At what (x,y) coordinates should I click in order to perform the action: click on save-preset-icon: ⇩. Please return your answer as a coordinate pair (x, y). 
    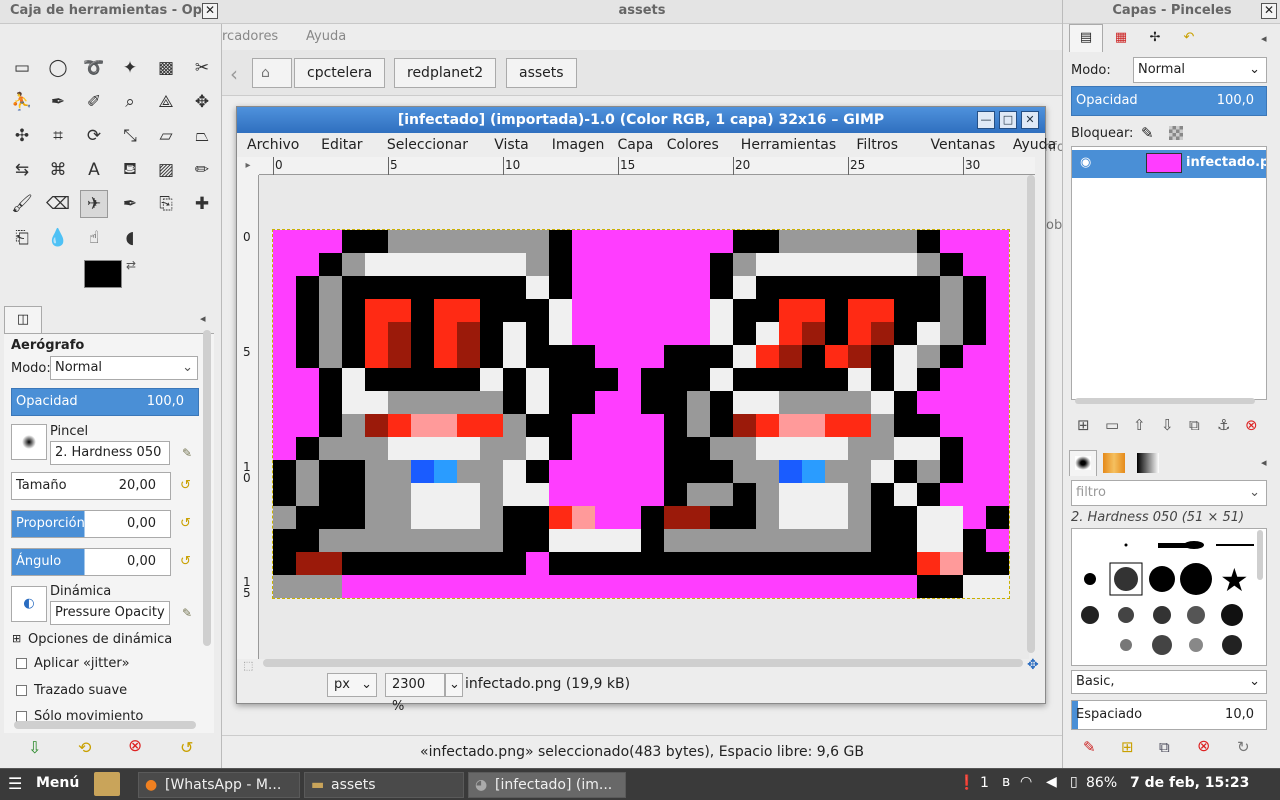
    Looking at the image, I should click on (34, 747).